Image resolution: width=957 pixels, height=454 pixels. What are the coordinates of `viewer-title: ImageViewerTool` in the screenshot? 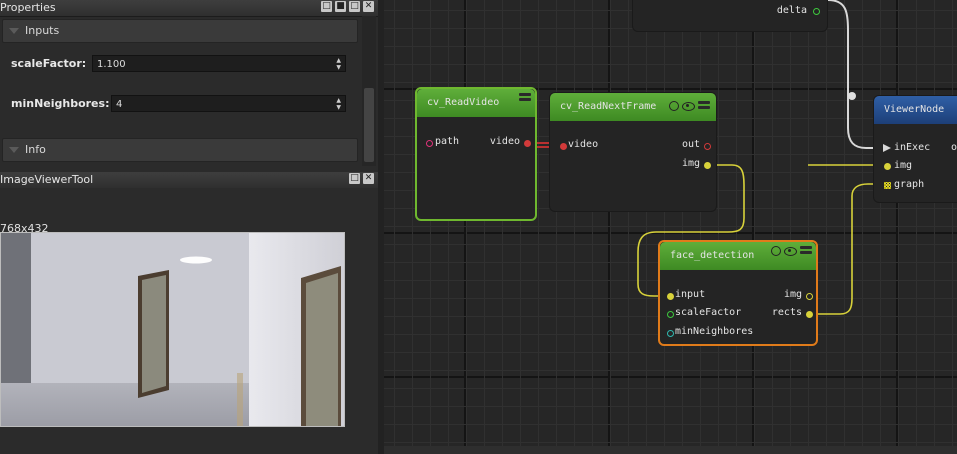 It's located at (47, 179).